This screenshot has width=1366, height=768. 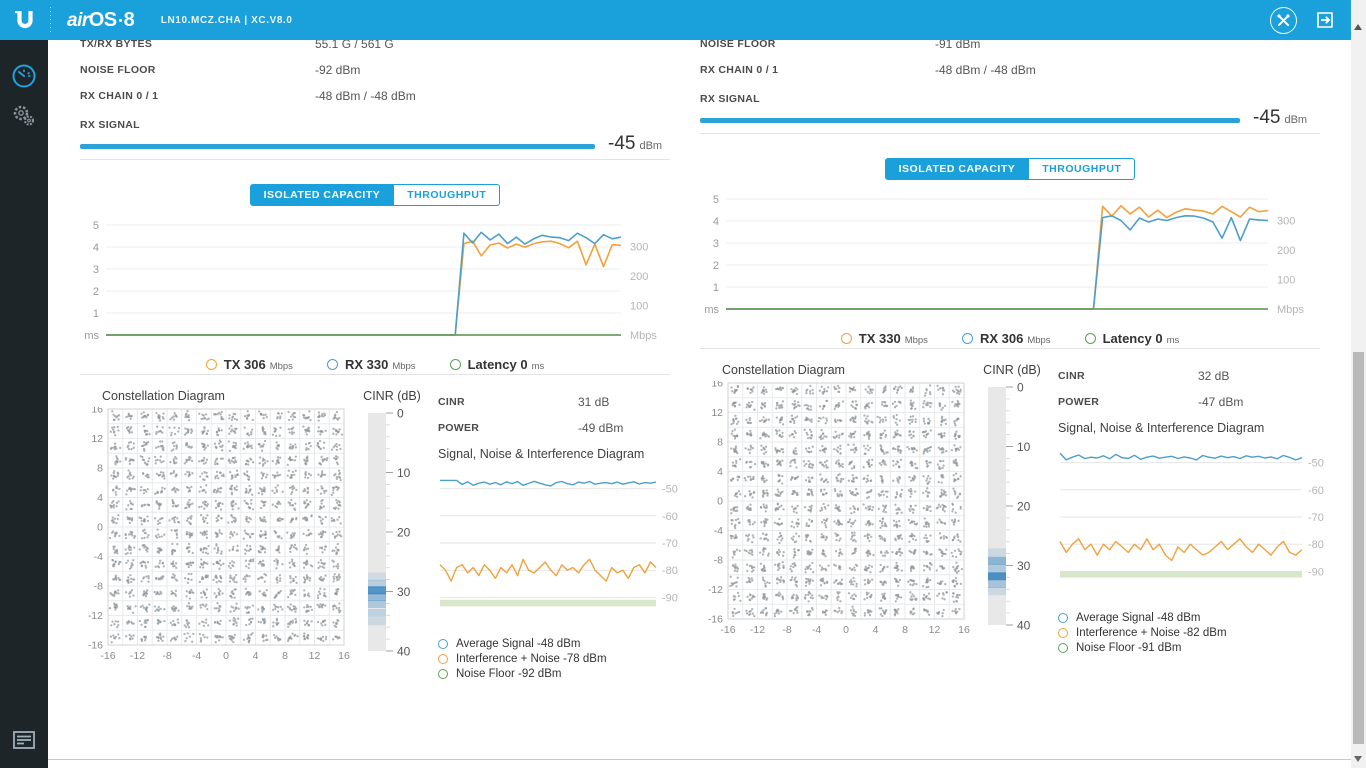 What do you see at coordinates (970, 120) in the screenshot?
I see `rx-signal-bar` at bounding box center [970, 120].